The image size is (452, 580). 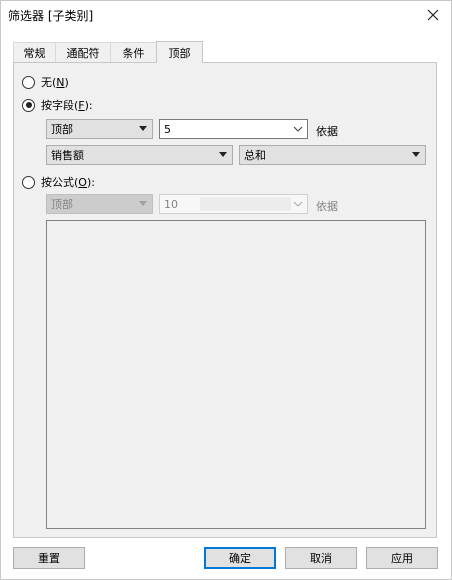 What do you see at coordinates (240, 558) in the screenshot?
I see `ok-button: 确定` at bounding box center [240, 558].